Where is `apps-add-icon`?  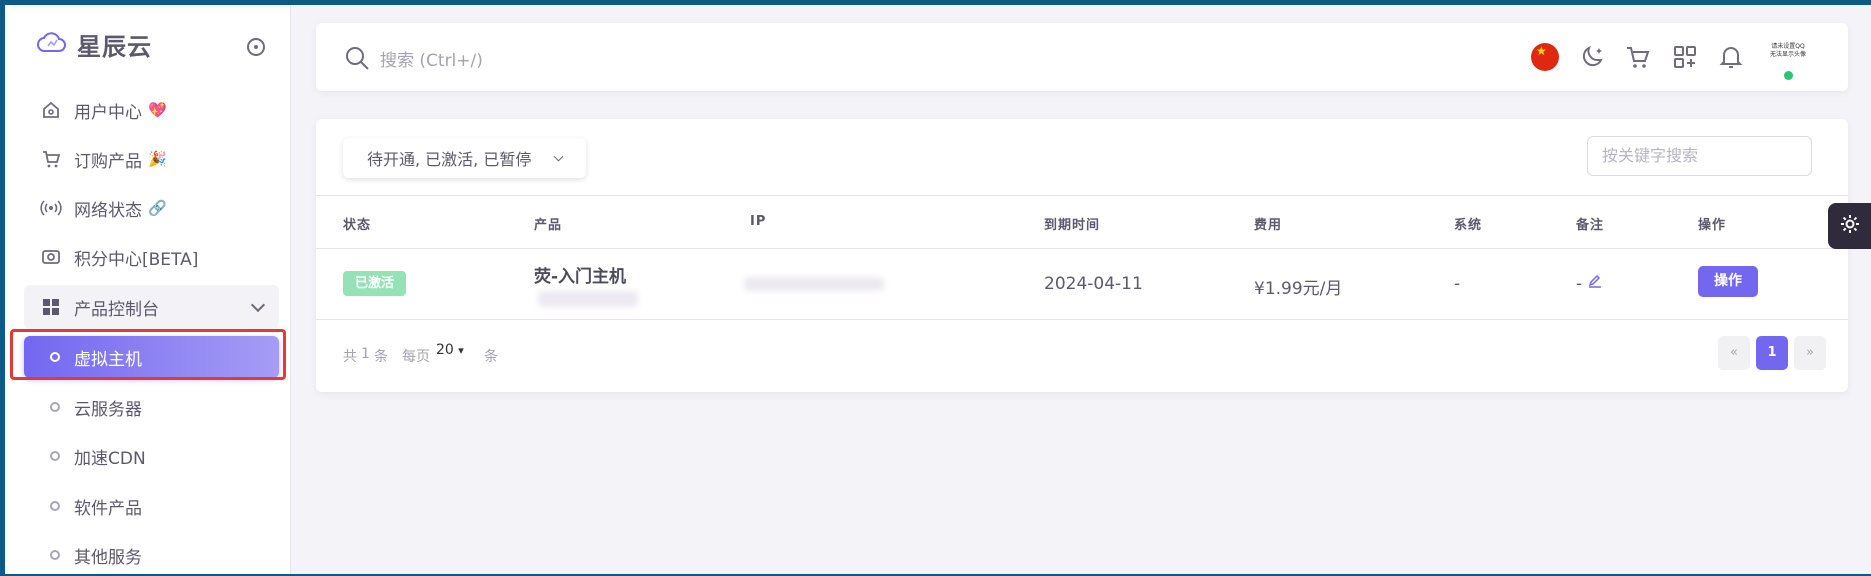
apps-add-icon is located at coordinates (1685, 57).